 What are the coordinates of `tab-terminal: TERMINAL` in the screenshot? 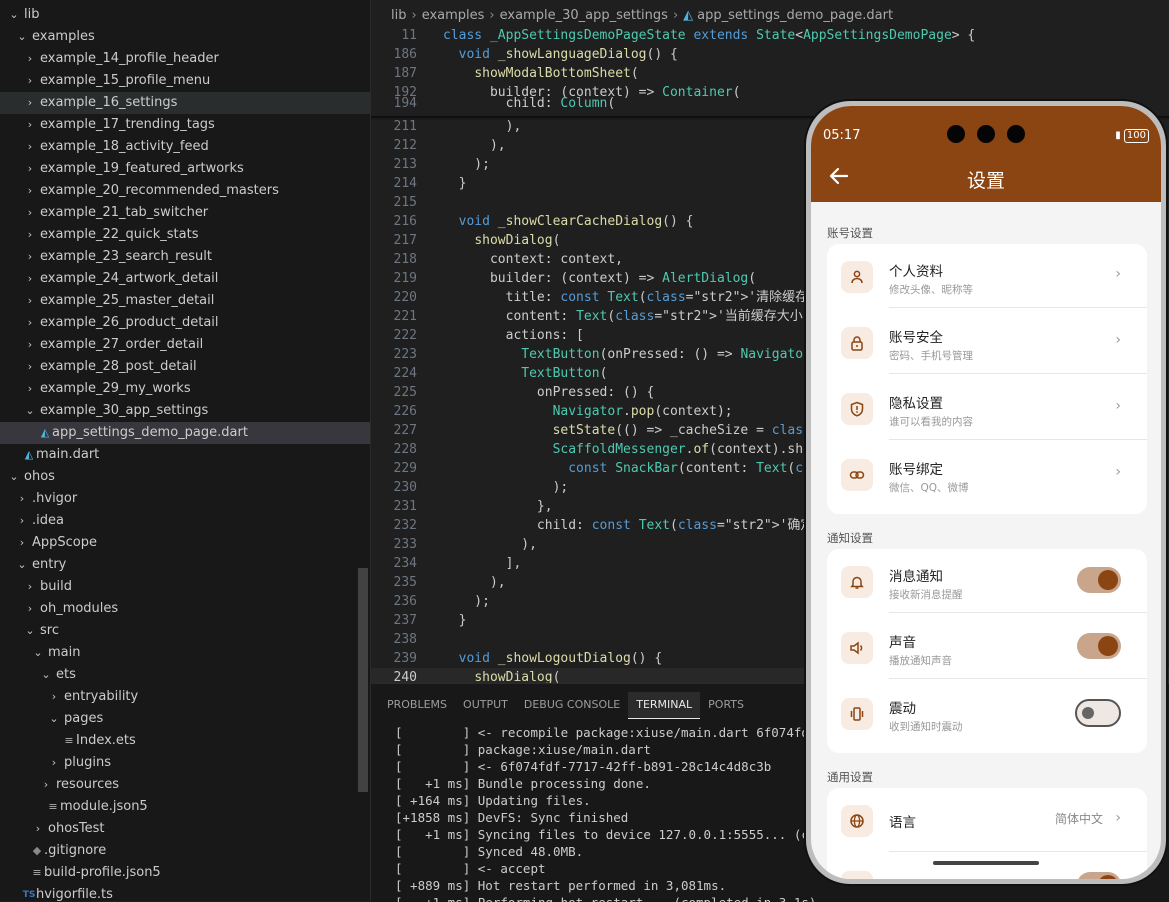 It's located at (664, 705).